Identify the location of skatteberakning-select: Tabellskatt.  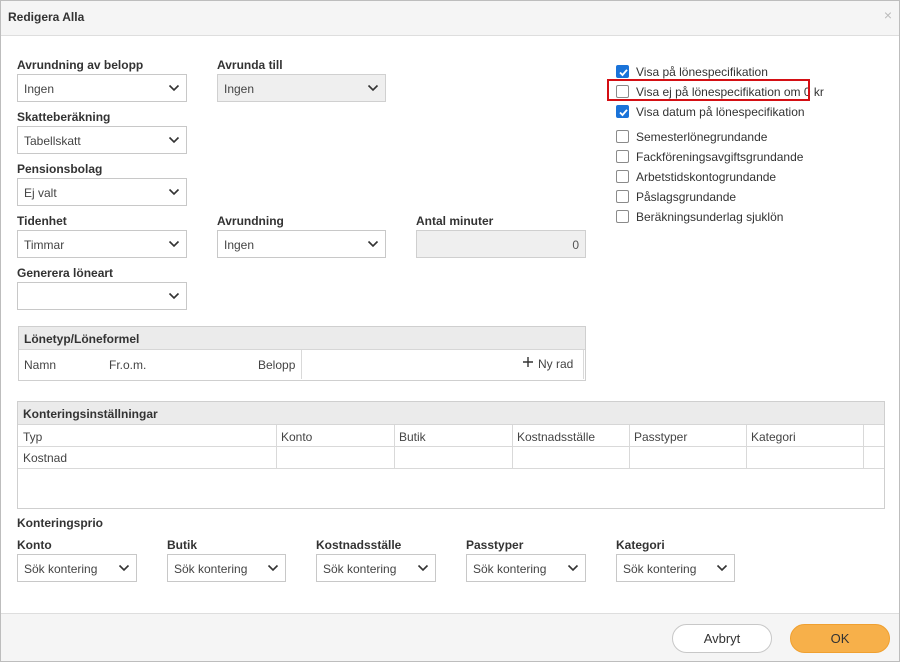
(102, 140).